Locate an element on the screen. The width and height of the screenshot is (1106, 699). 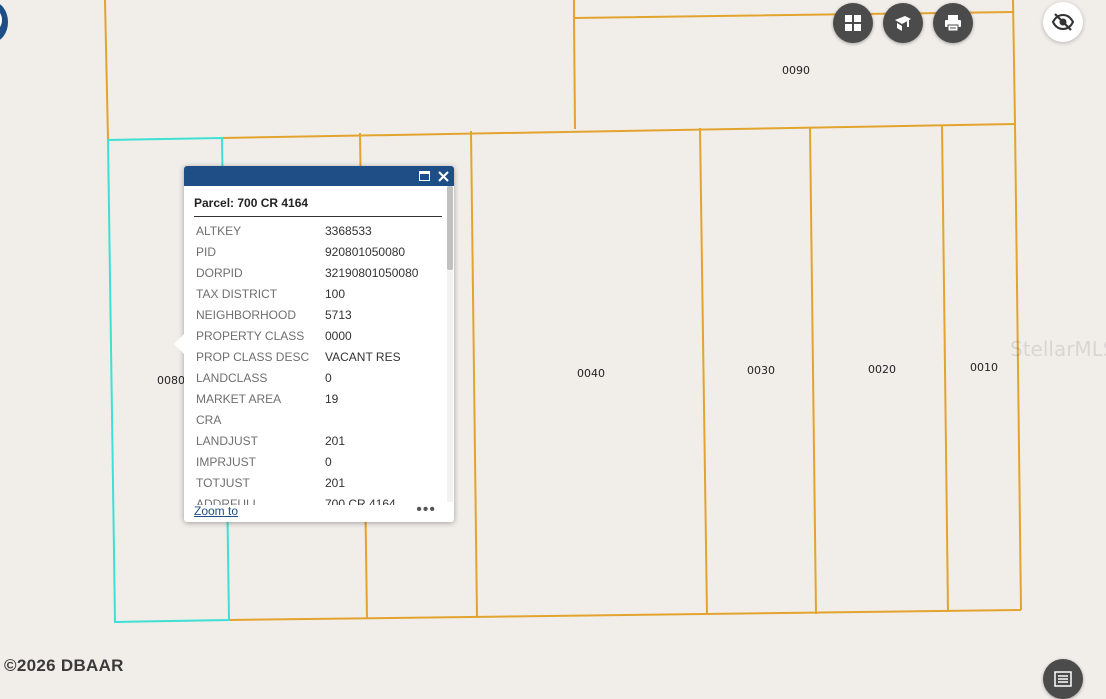
print-button is located at coordinates (953, 23).